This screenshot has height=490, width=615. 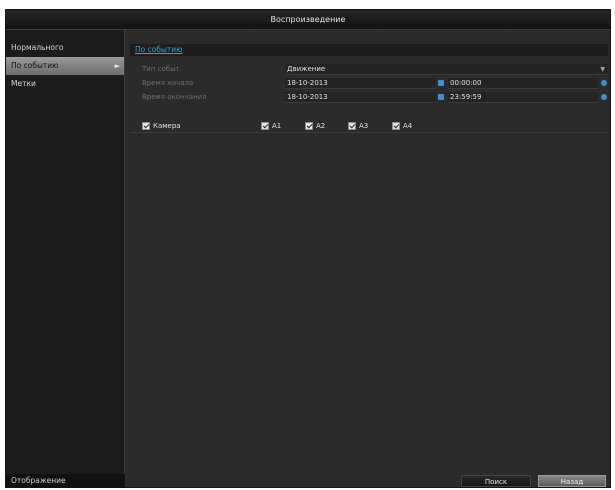 What do you see at coordinates (360, 97) in the screenshot?
I see `end-date-field: 18-10-2013` at bounding box center [360, 97].